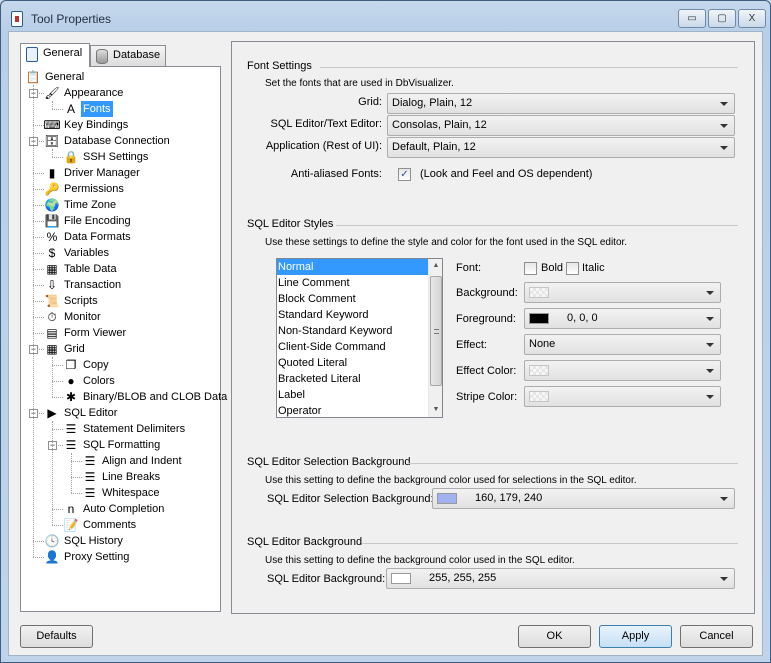 Image resolution: width=771 pixels, height=663 pixels. Describe the element at coordinates (70, 109) in the screenshot. I see `font-icon: A` at that location.